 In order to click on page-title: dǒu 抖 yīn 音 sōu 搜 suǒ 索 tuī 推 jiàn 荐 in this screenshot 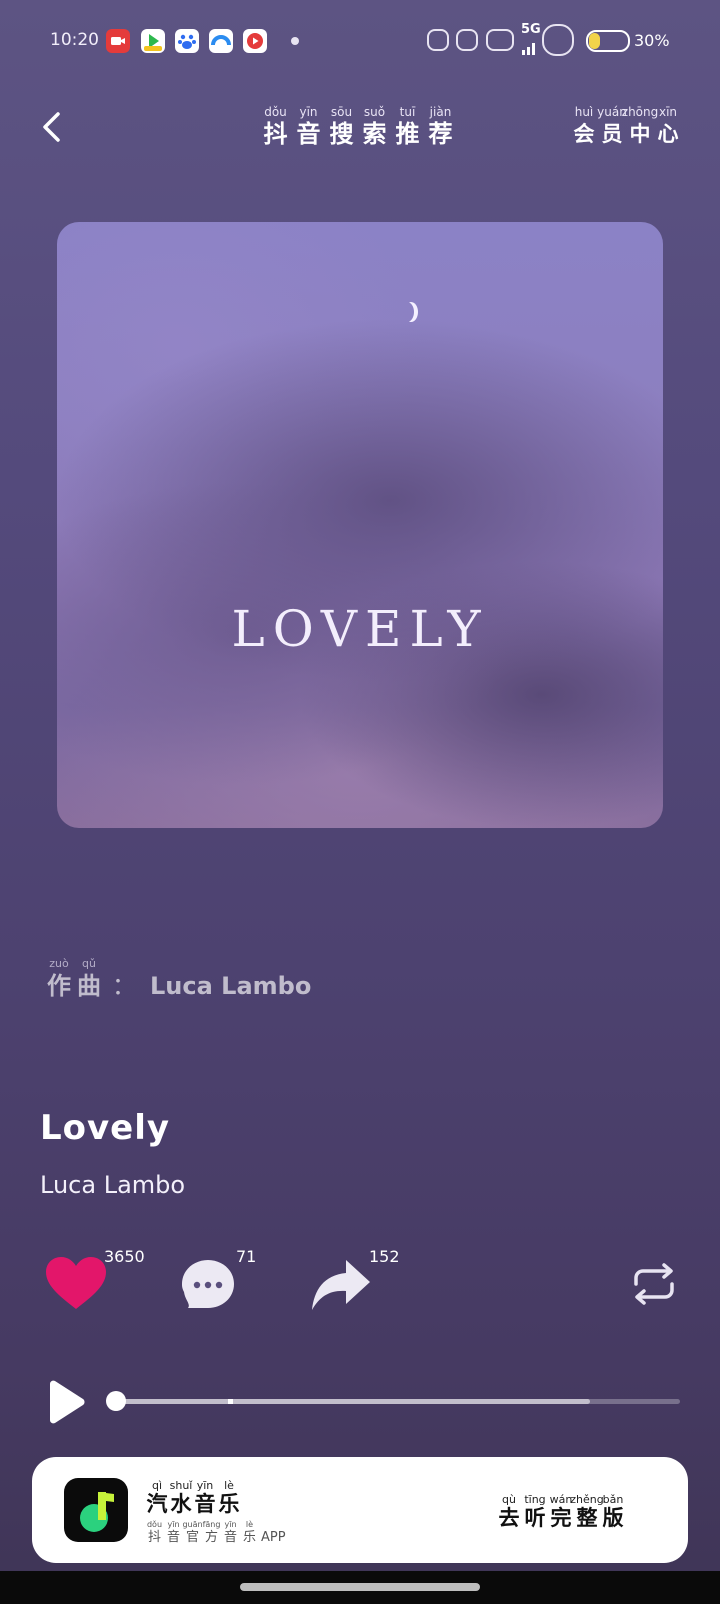, I will do `click(358, 126)`.